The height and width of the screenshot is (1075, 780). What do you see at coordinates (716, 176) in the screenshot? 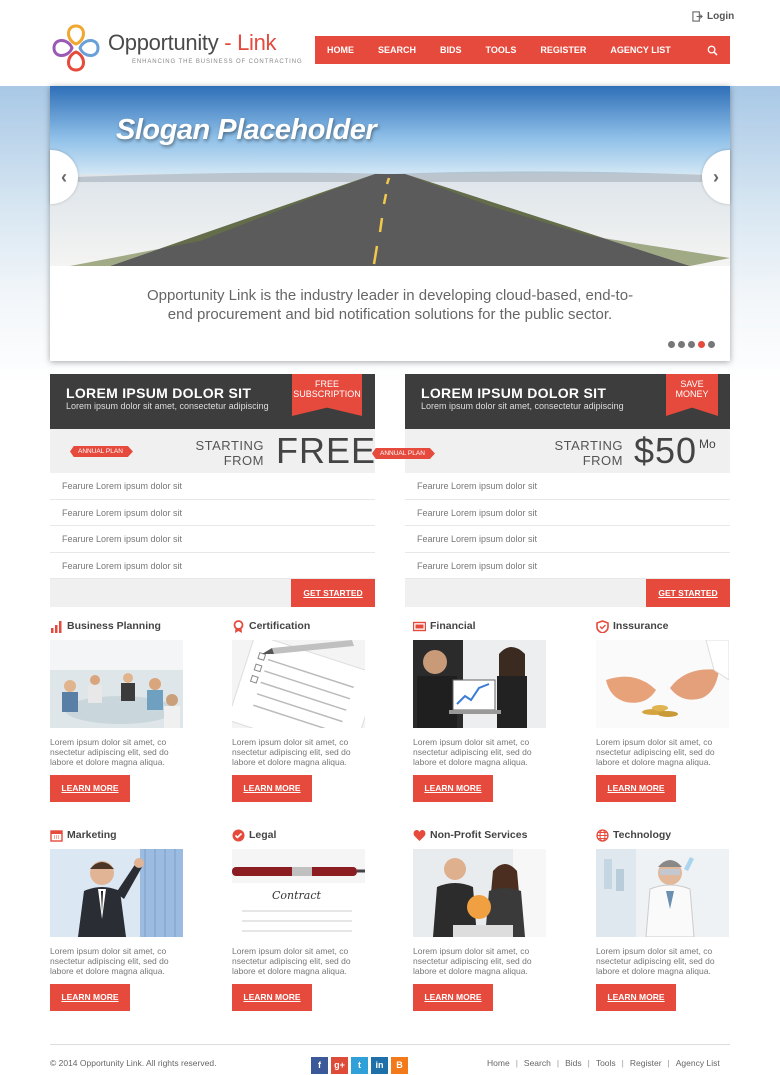
I see `chevron-right-icon: ›` at bounding box center [716, 176].